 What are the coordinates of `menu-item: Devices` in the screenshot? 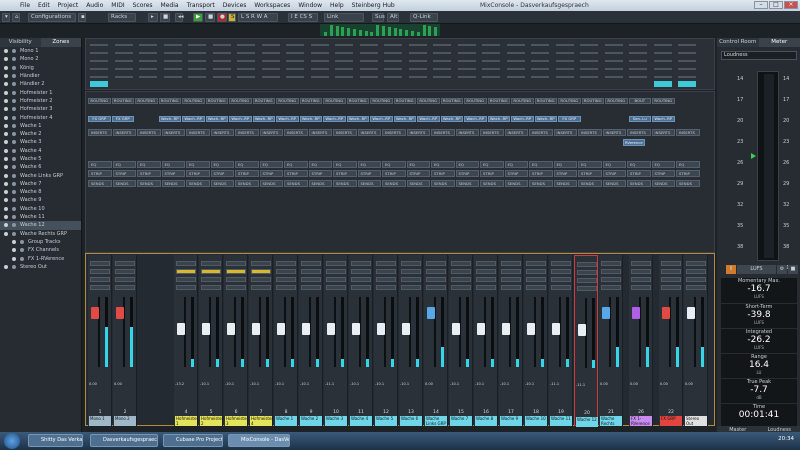 It's located at (235, 5).